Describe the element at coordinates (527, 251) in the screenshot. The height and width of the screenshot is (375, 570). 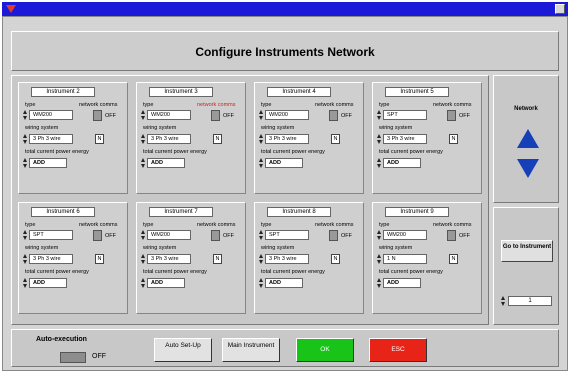
I see `go-to-instrument-button: Go to Instrument` at that location.